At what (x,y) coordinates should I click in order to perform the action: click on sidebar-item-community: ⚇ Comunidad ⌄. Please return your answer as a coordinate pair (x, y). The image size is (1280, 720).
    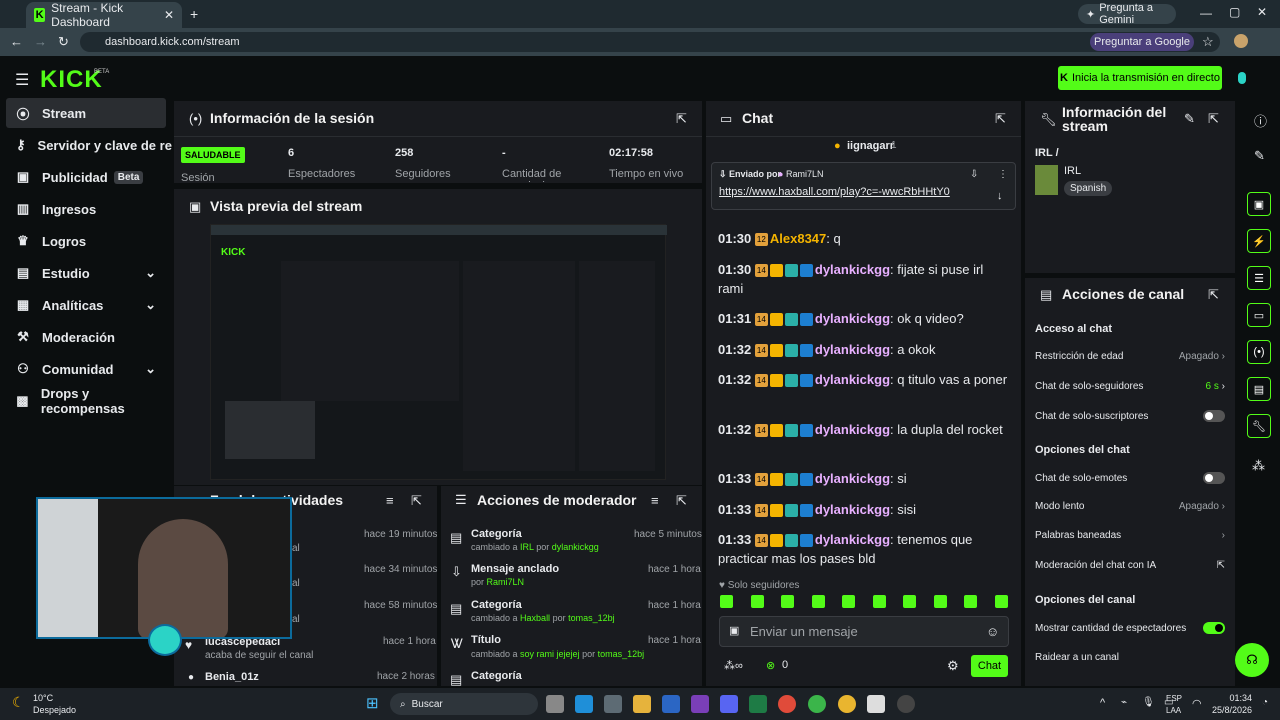
    Looking at the image, I should click on (86, 369).